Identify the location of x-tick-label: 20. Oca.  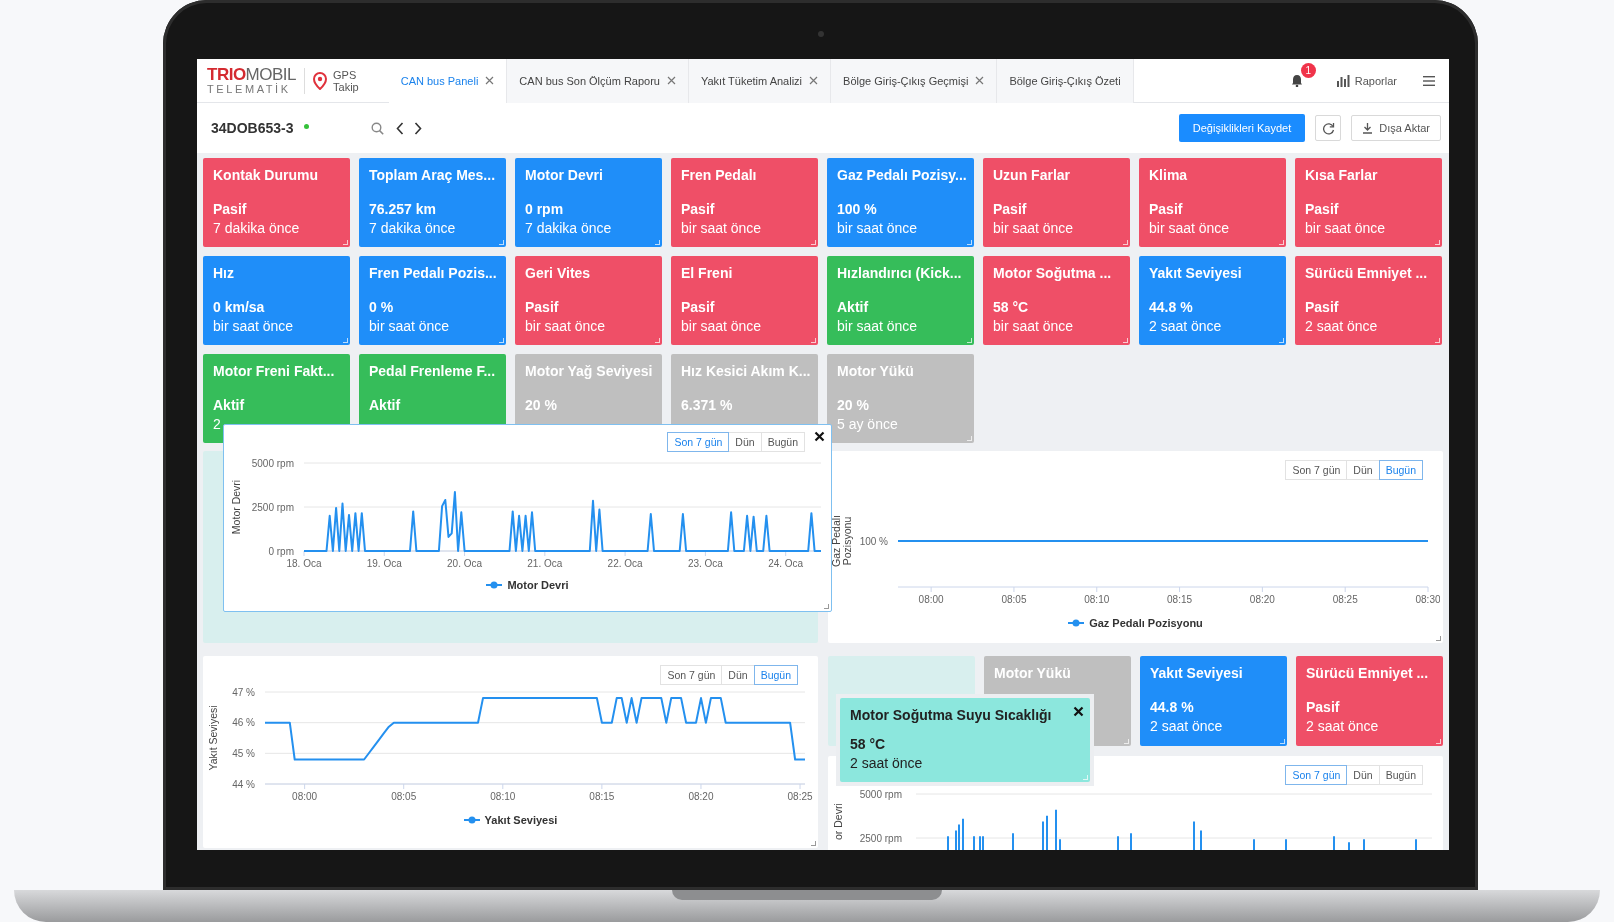
(465, 563).